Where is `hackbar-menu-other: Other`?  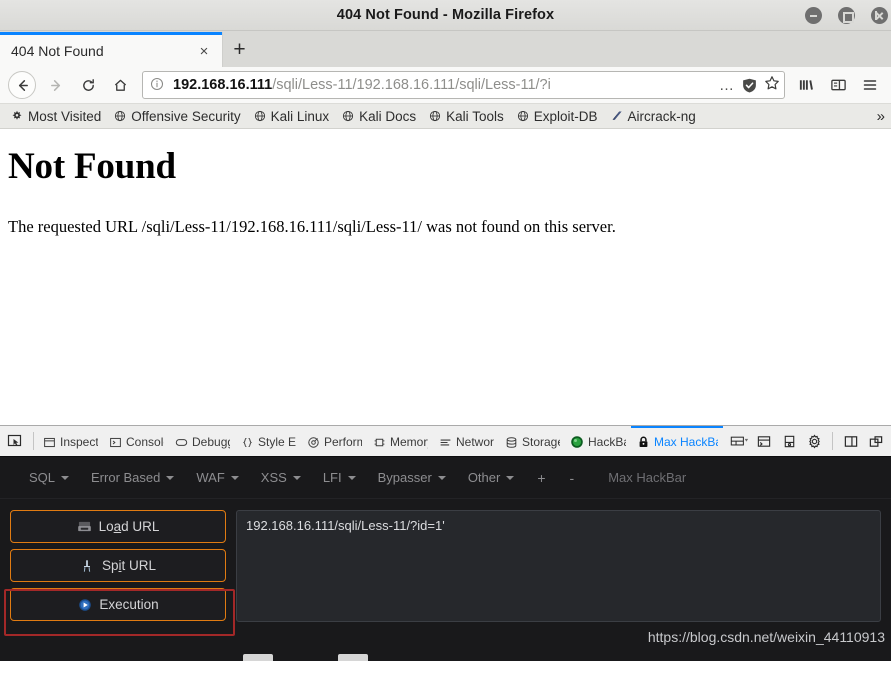 hackbar-menu-other: Other is located at coordinates (491, 477).